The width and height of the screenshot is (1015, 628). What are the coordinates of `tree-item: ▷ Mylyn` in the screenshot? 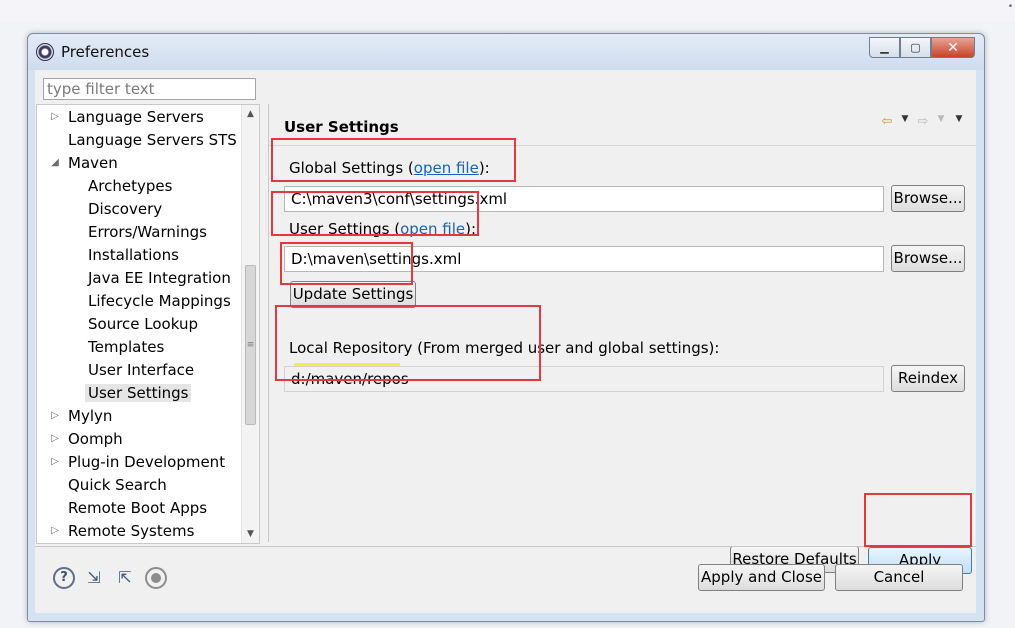 It's located at (83, 416).